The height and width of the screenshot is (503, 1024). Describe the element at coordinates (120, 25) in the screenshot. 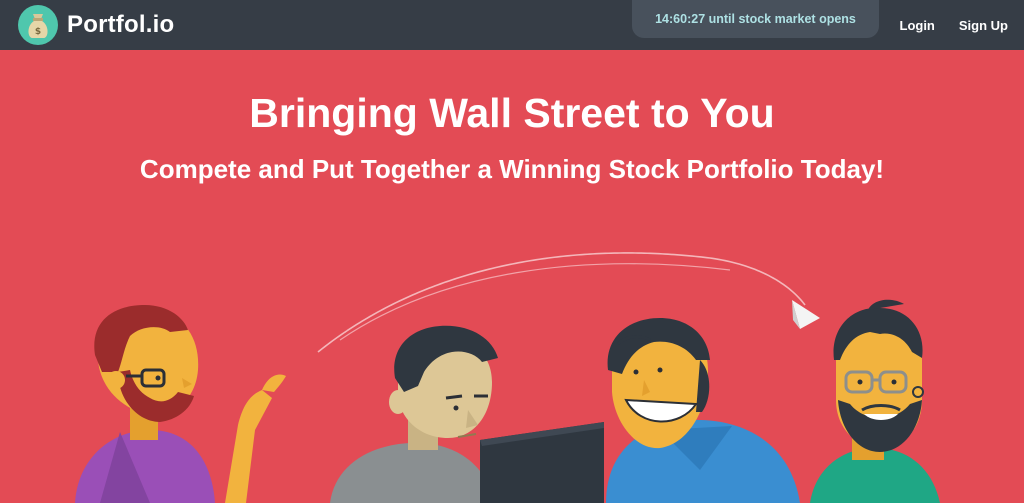

I see `brand-name: Portfol.io` at that location.